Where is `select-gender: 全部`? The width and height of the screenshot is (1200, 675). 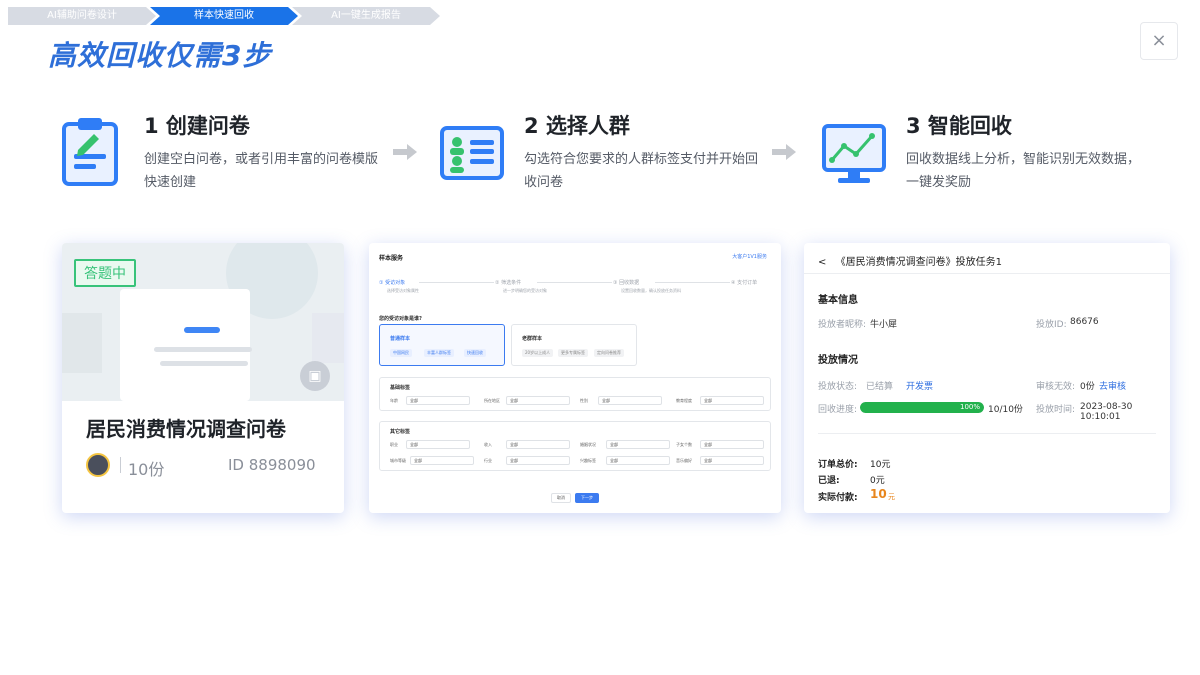
select-gender: 全部 is located at coordinates (630, 400).